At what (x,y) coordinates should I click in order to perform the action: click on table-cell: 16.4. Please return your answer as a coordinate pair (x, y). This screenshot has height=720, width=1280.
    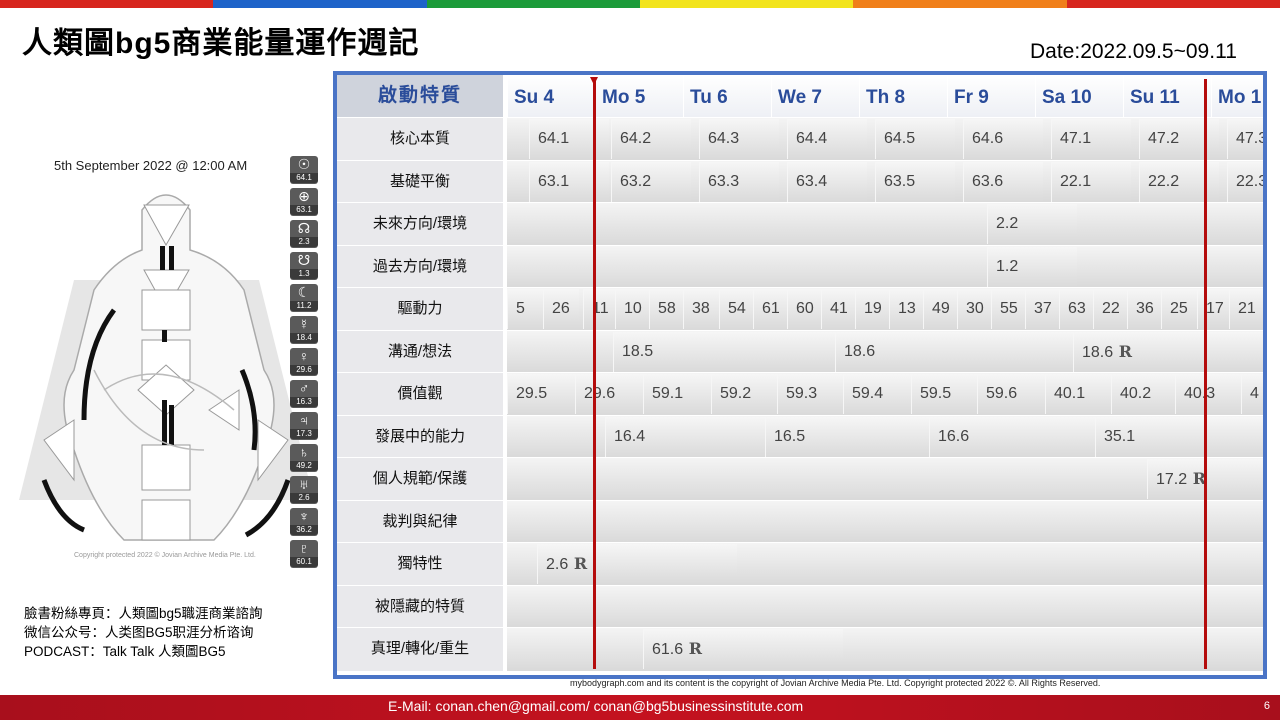
    Looking at the image, I should click on (687, 436).